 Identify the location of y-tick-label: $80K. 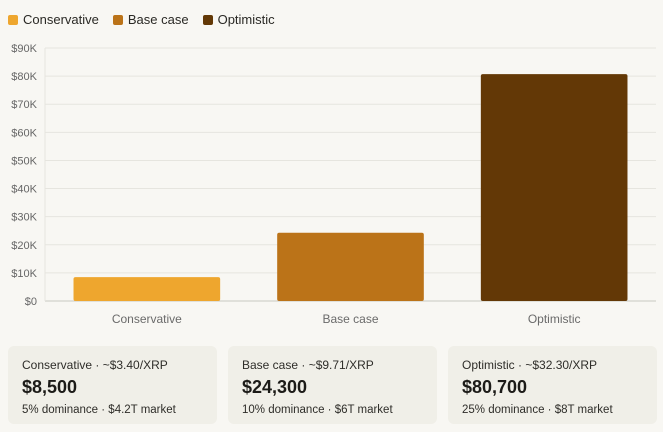
(24, 77).